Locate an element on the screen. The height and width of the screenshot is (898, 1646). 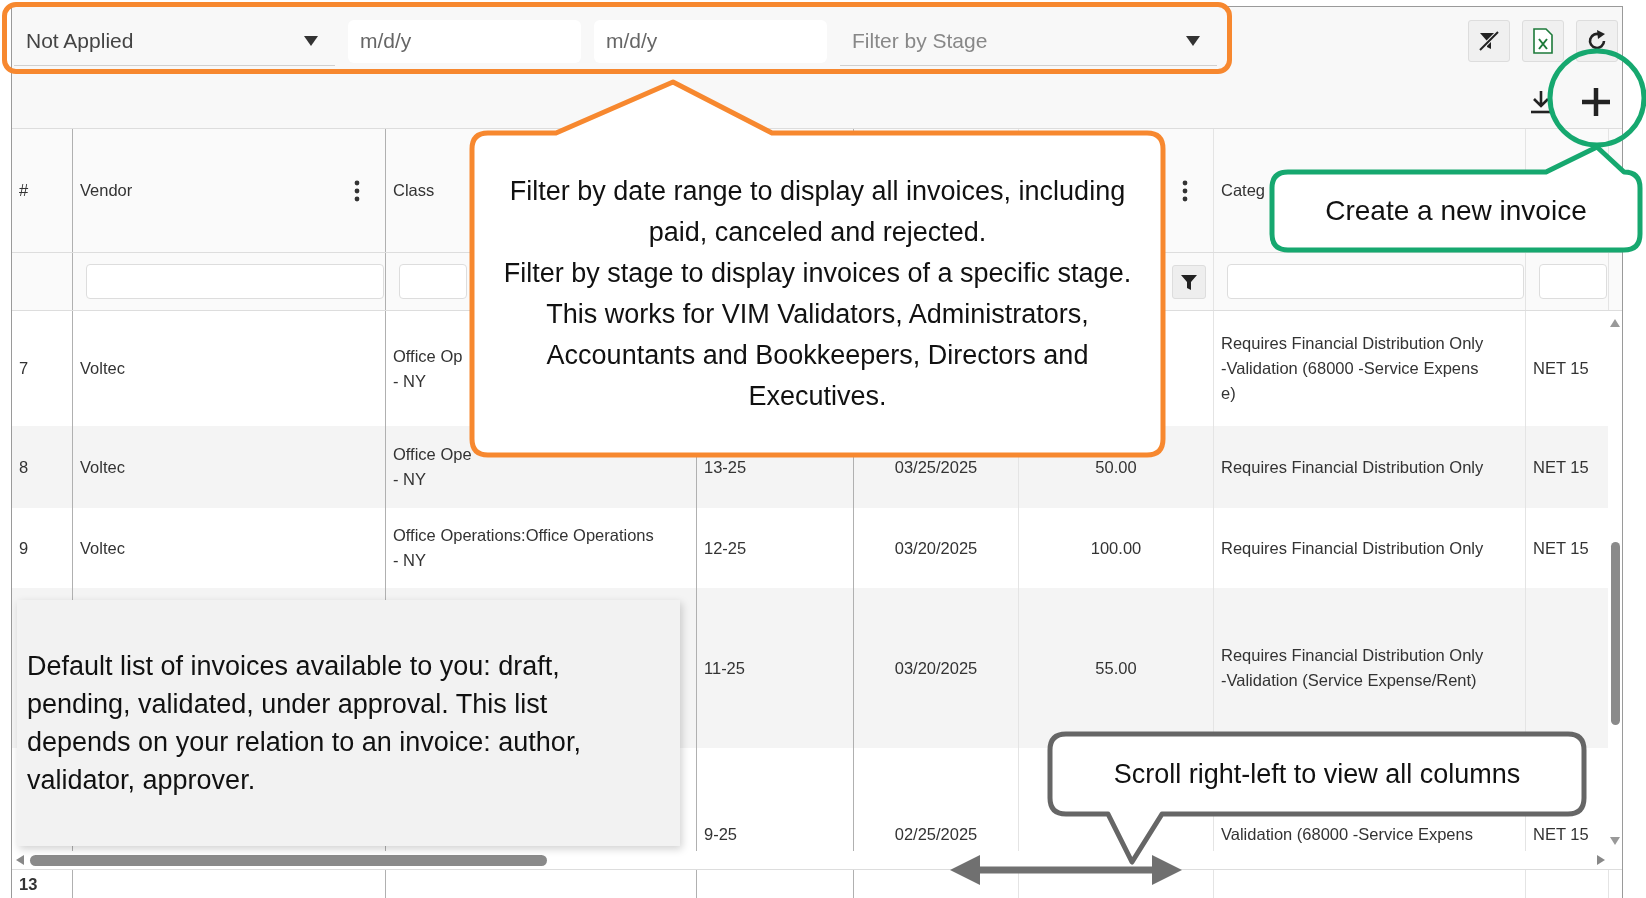
table-cell-text: 13-25 is located at coordinates (725, 467).